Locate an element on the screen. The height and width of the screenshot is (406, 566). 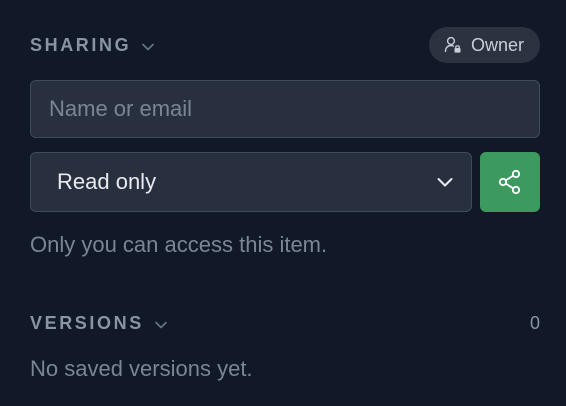
permission-select: Read only is located at coordinates (251, 182).